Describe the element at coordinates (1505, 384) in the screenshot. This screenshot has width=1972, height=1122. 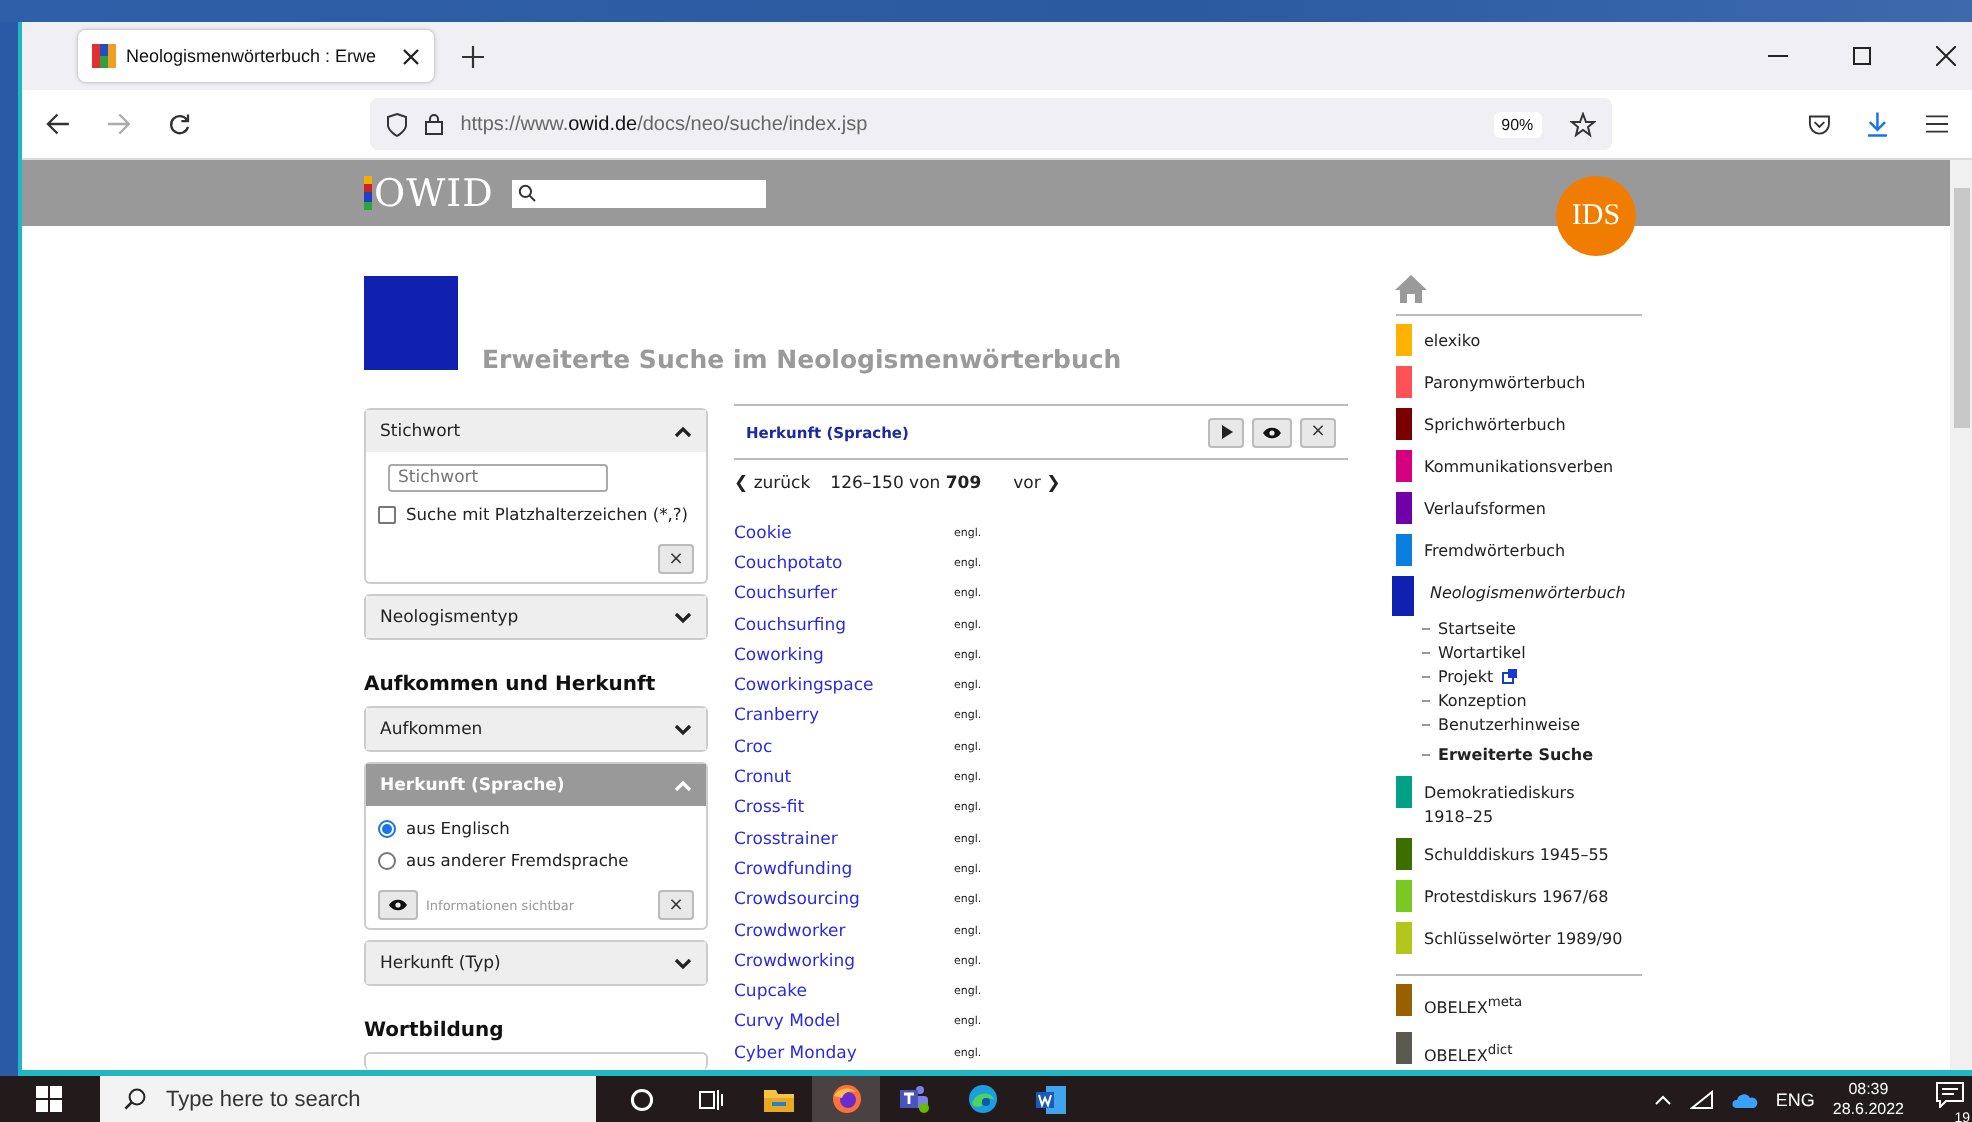
I see `dictionary-link: Paronymwörterbuch` at that location.